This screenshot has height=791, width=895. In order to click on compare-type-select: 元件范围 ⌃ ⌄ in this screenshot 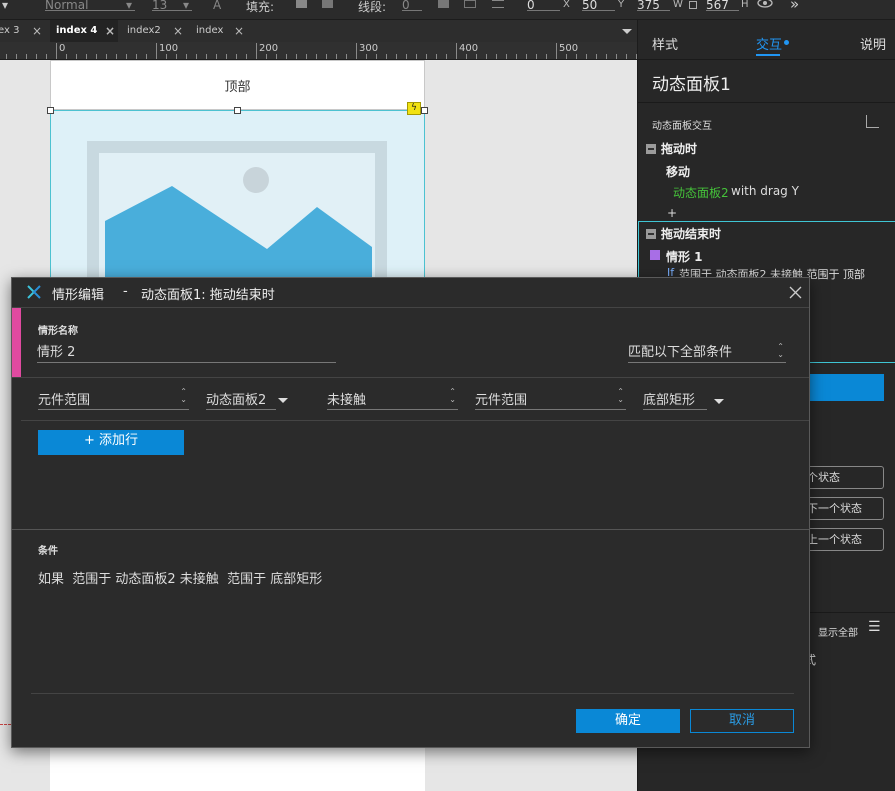, I will do `click(550, 398)`.